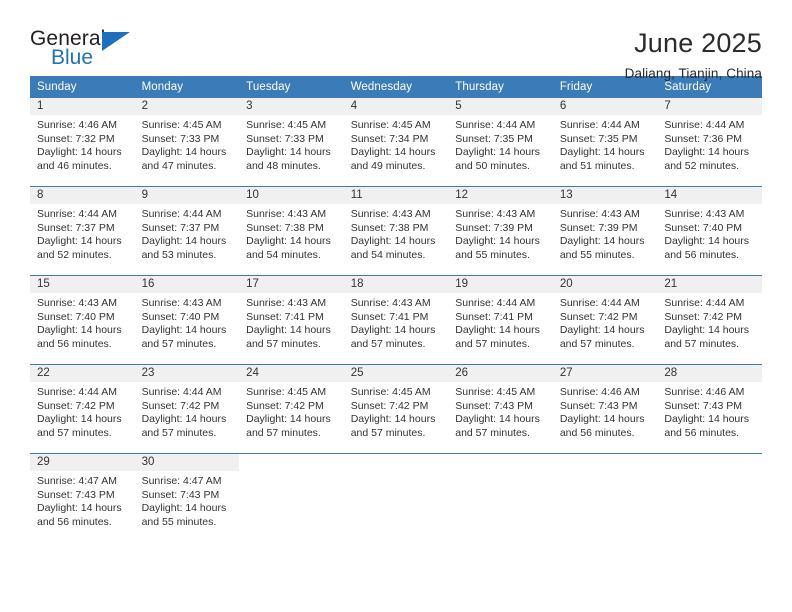 This screenshot has width=792, height=612. Describe the element at coordinates (82, 52) in the screenshot. I see `general-blue-logo: General Blue` at that location.